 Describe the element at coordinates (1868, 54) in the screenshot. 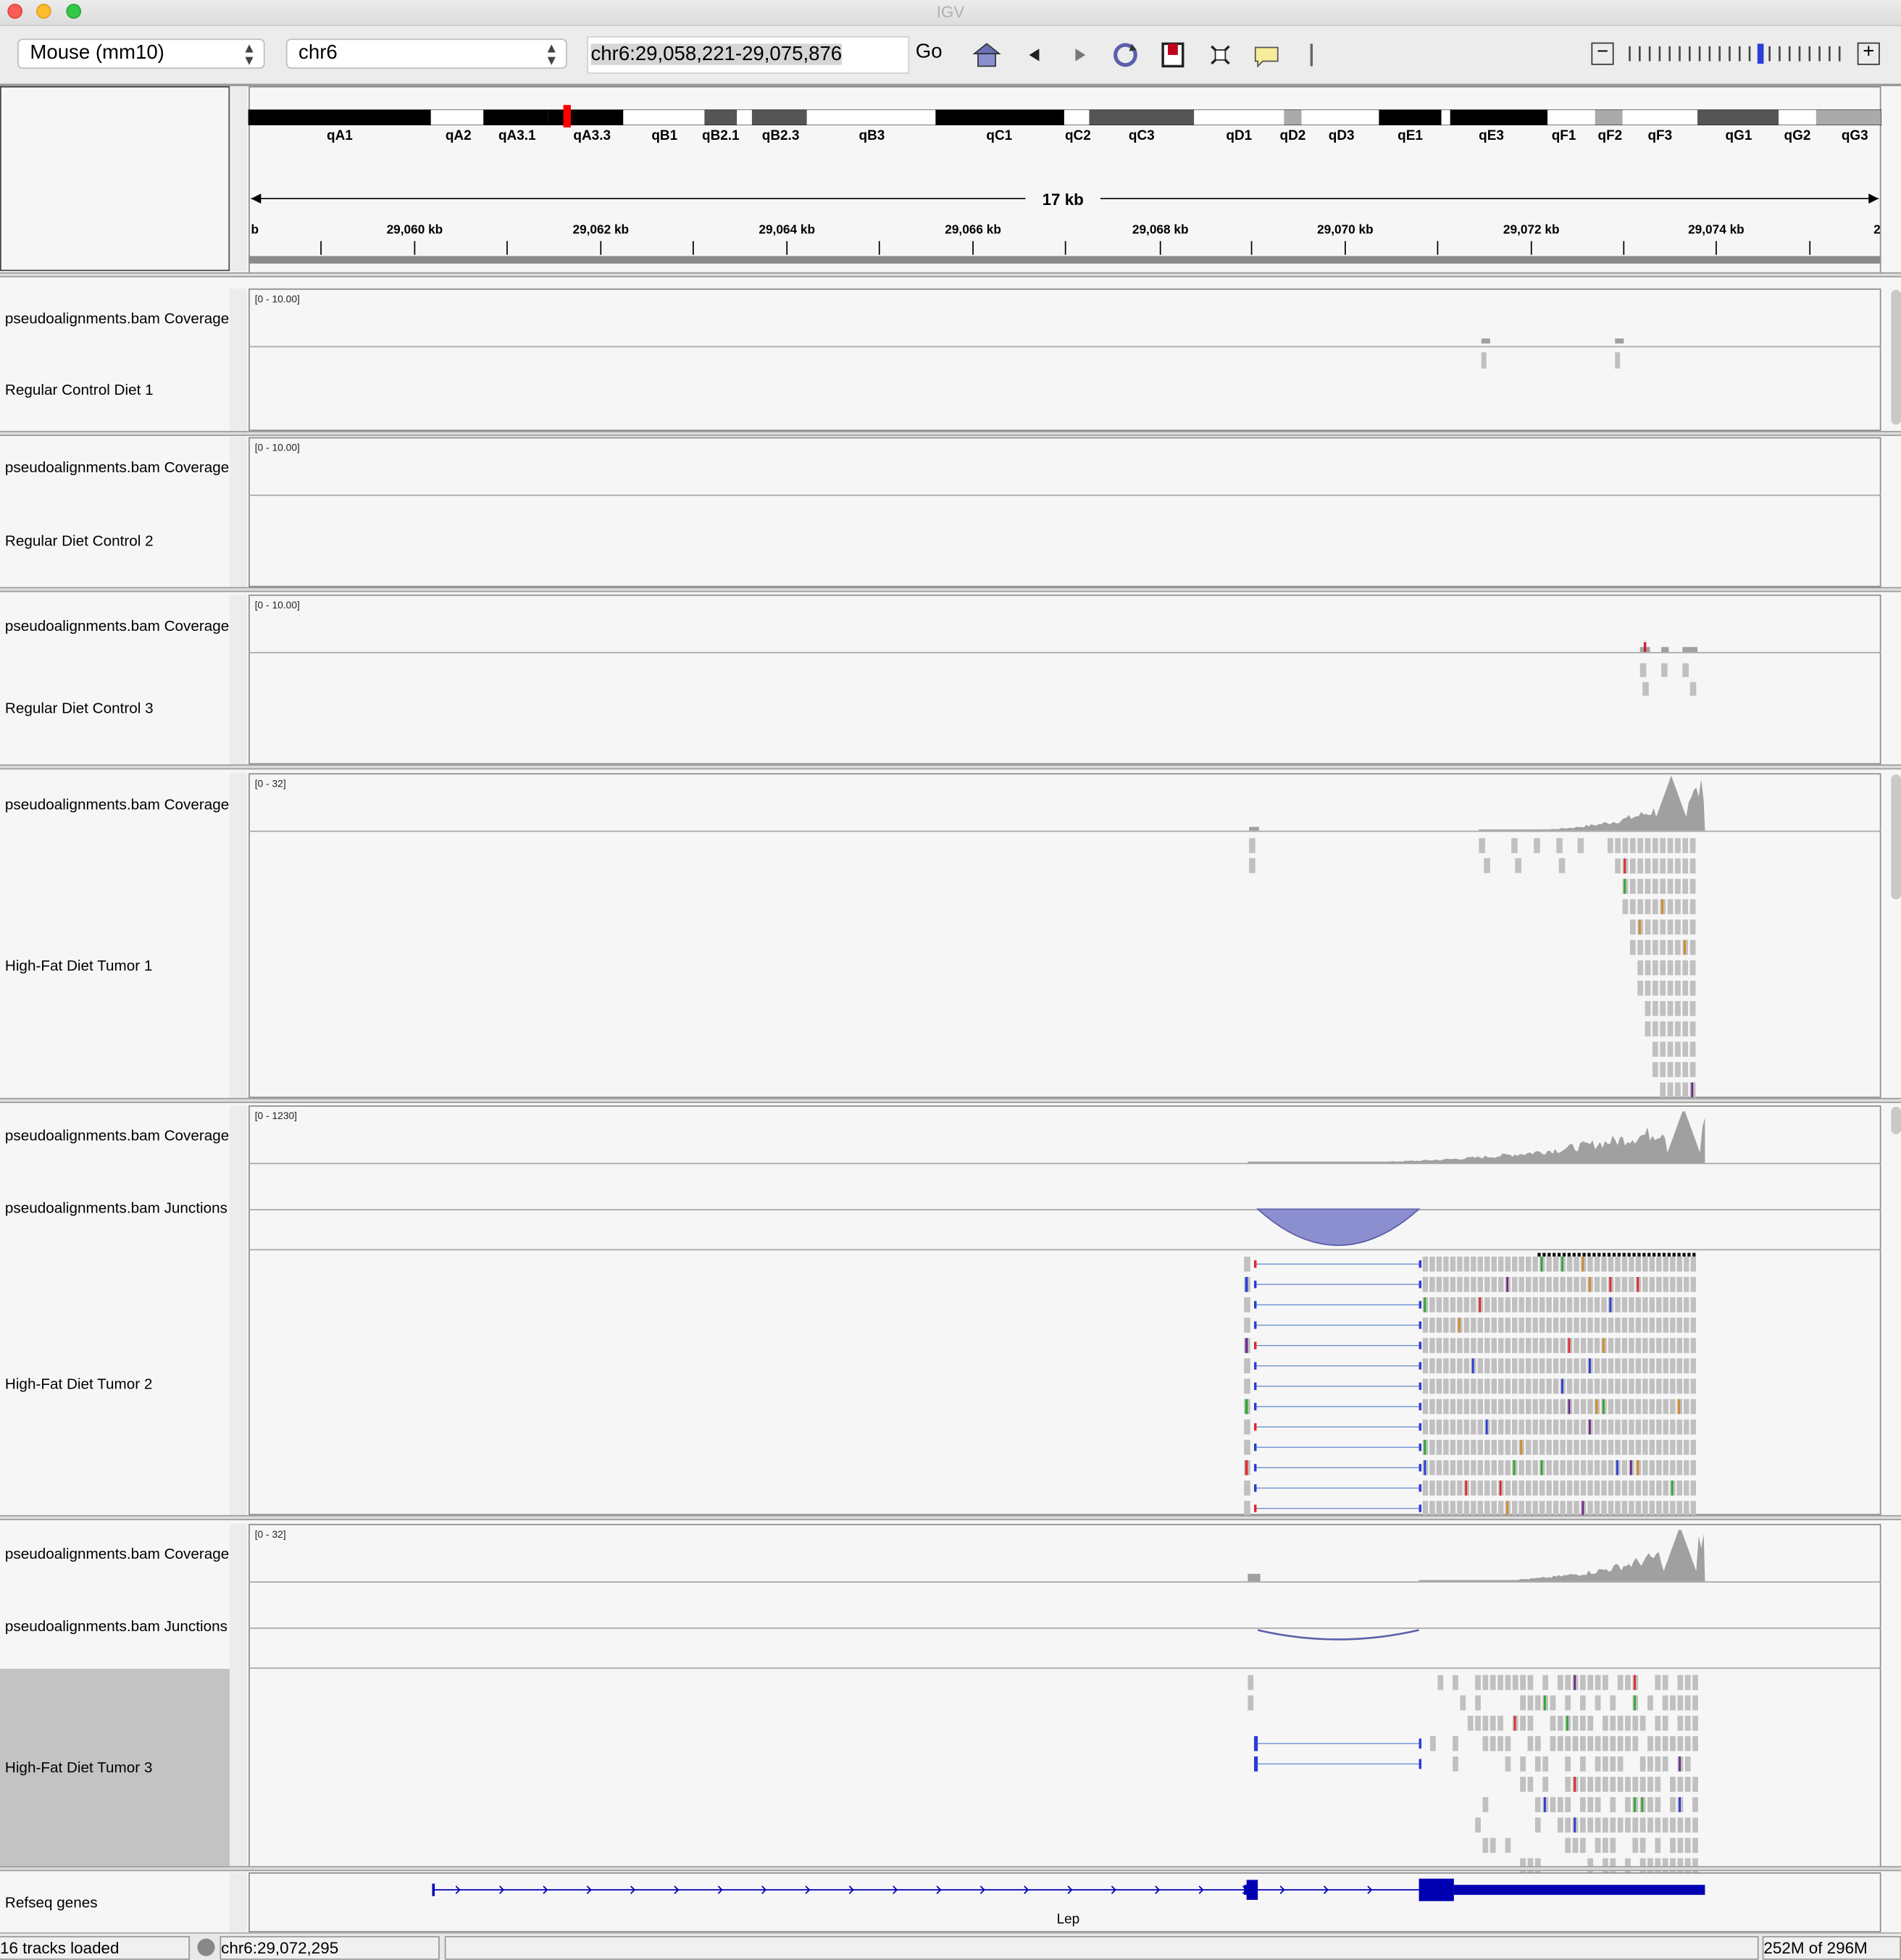

I see `zoom-in-button: +` at that location.